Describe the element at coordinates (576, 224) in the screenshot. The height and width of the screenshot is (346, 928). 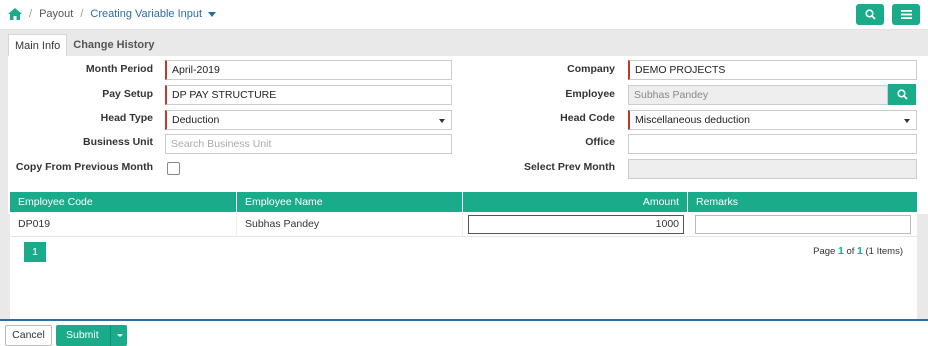
I see `amount-input: 1000` at that location.